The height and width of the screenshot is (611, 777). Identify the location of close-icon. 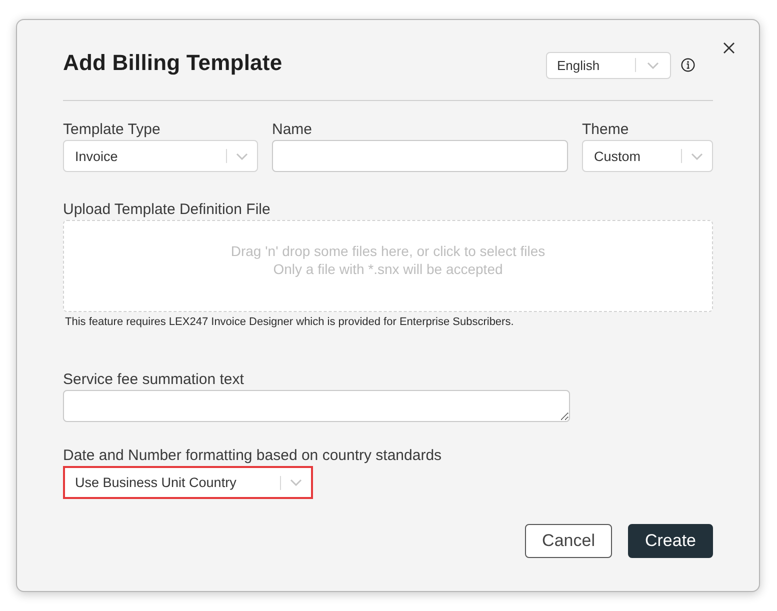
(729, 48).